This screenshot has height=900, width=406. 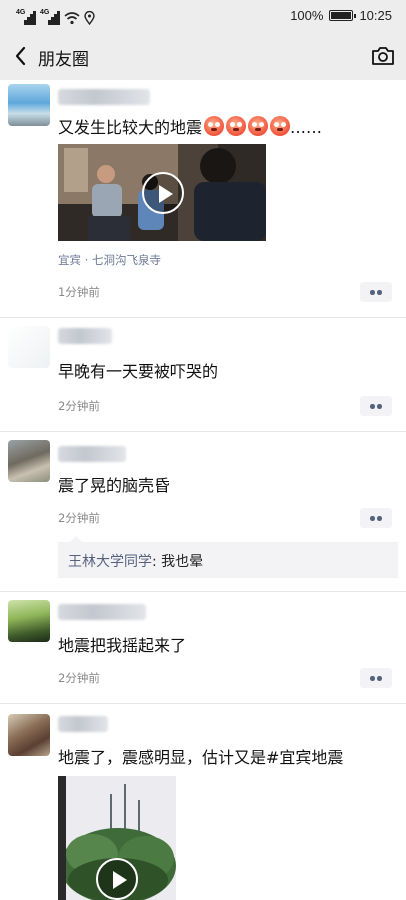 I want to click on battery-icon, so click(x=343, y=15).